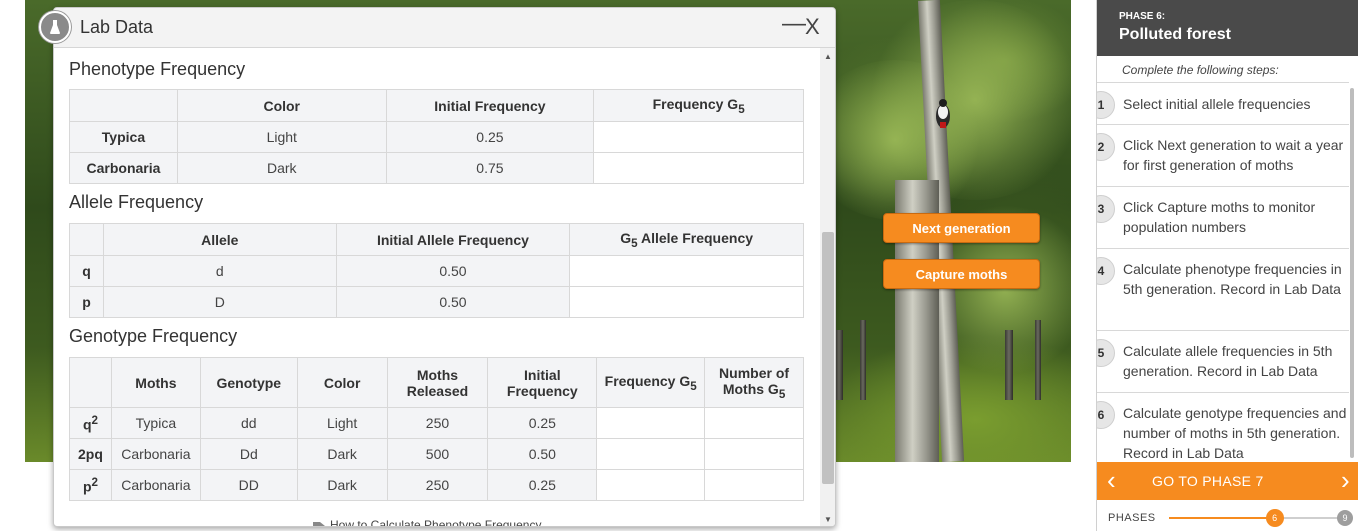 The image size is (1358, 531). I want to click on phase-slider-end: 9, so click(1345, 518).